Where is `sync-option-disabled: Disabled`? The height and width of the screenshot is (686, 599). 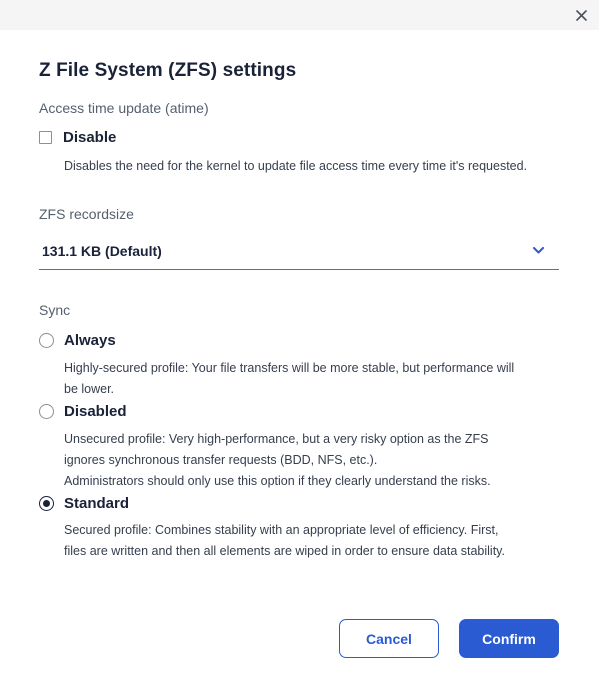 sync-option-disabled: Disabled is located at coordinates (83, 411).